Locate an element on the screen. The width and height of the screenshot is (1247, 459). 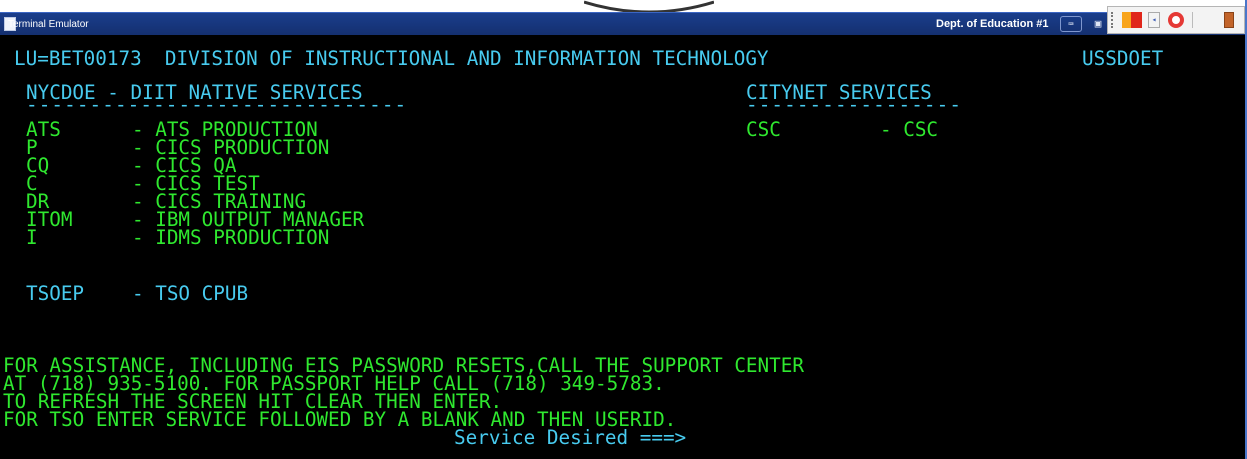
service-code: TSOEP is located at coordinates (55, 293).